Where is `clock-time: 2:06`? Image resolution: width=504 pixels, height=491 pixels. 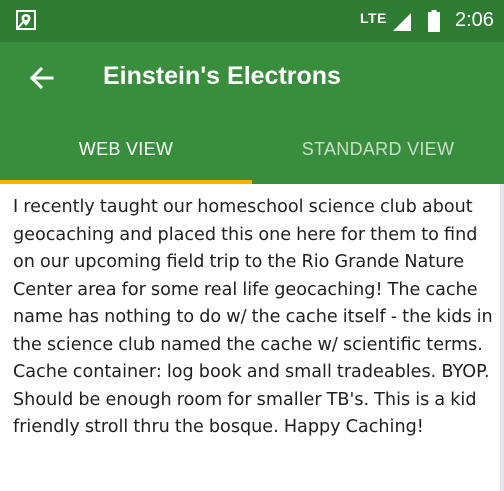 clock-time: 2:06 is located at coordinates (474, 20).